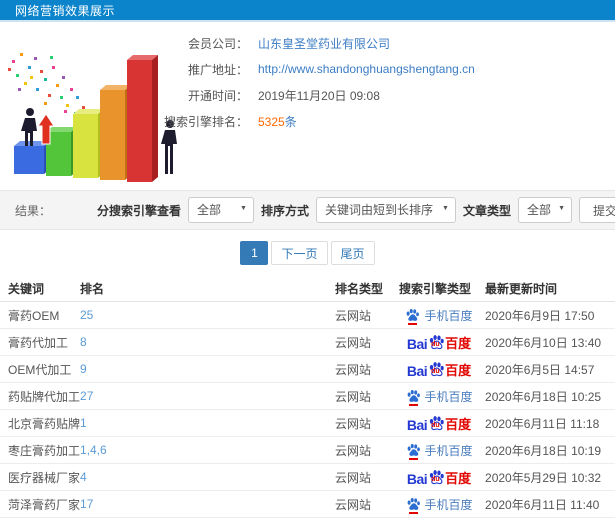 The height and width of the screenshot is (520, 615). Describe the element at coordinates (207, 396) in the screenshot. I see `rank-cell: 27` at that location.